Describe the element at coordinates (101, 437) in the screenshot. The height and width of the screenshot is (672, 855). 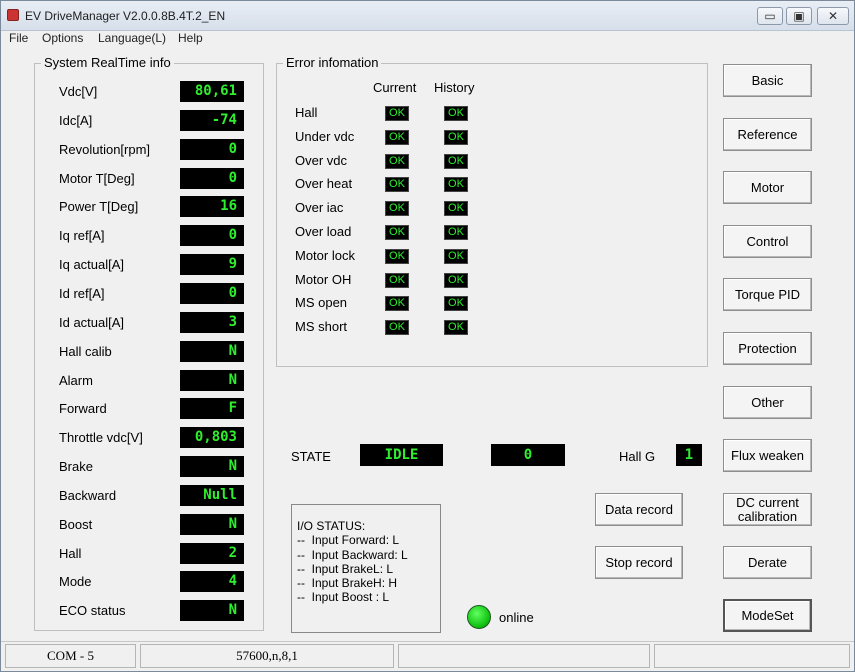
I see `realtime-label: Throttle vdc[V]` at that location.